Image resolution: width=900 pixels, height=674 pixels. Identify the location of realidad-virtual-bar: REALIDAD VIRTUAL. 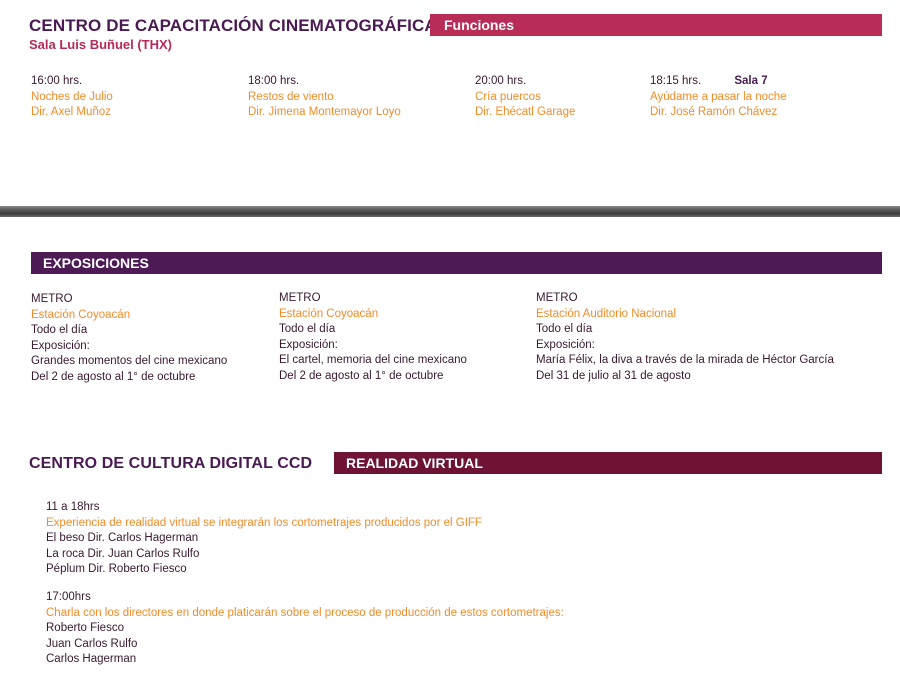
(608, 463).